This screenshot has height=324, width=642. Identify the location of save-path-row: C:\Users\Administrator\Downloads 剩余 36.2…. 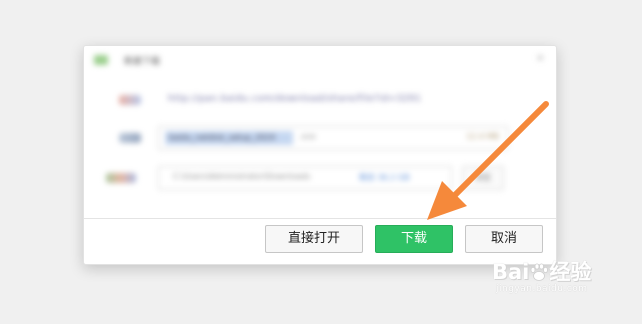
(320, 178).